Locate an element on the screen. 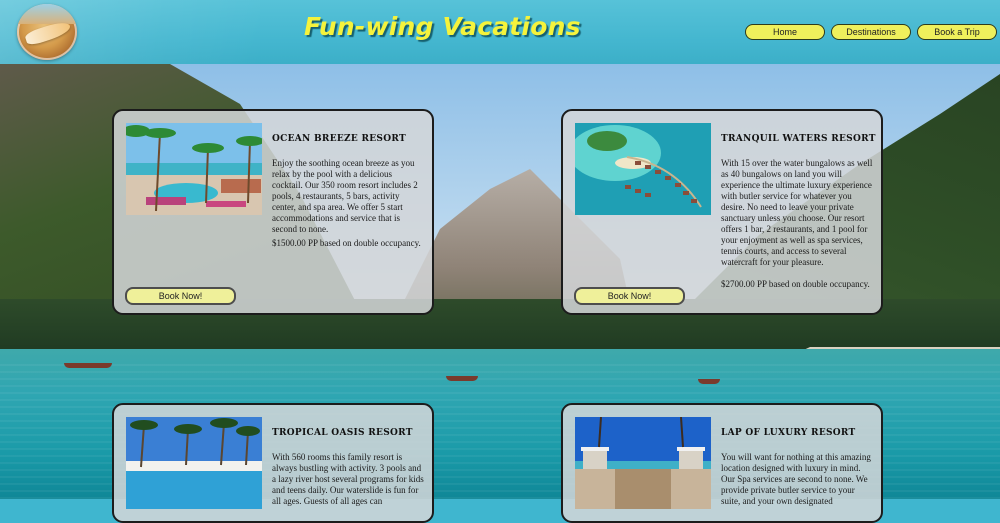 The image size is (1000, 523). resort-name: TROPICAL OASIS RESORT is located at coordinates (342, 433).